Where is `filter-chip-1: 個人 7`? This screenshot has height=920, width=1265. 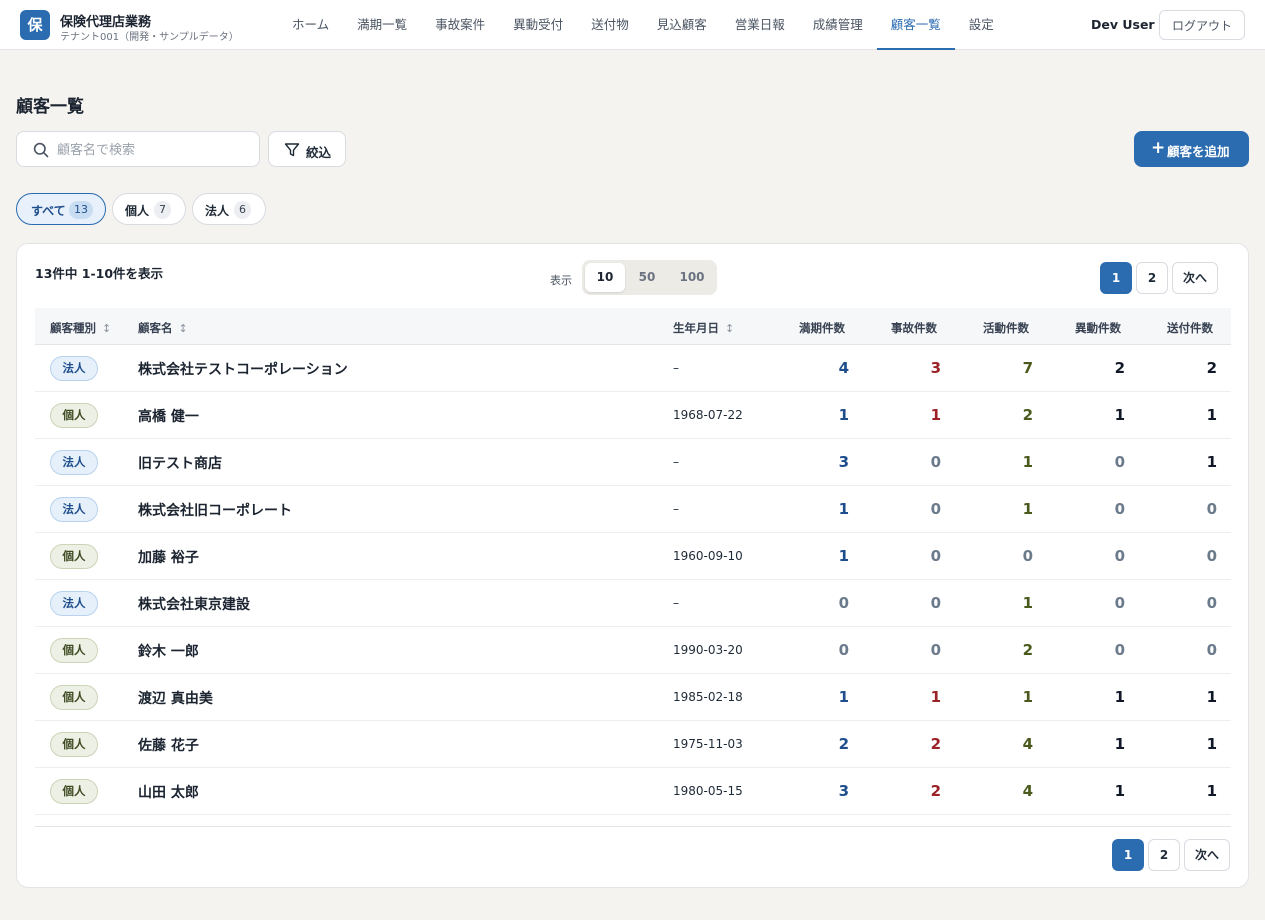
filter-chip-1: 個人 7 is located at coordinates (149, 209).